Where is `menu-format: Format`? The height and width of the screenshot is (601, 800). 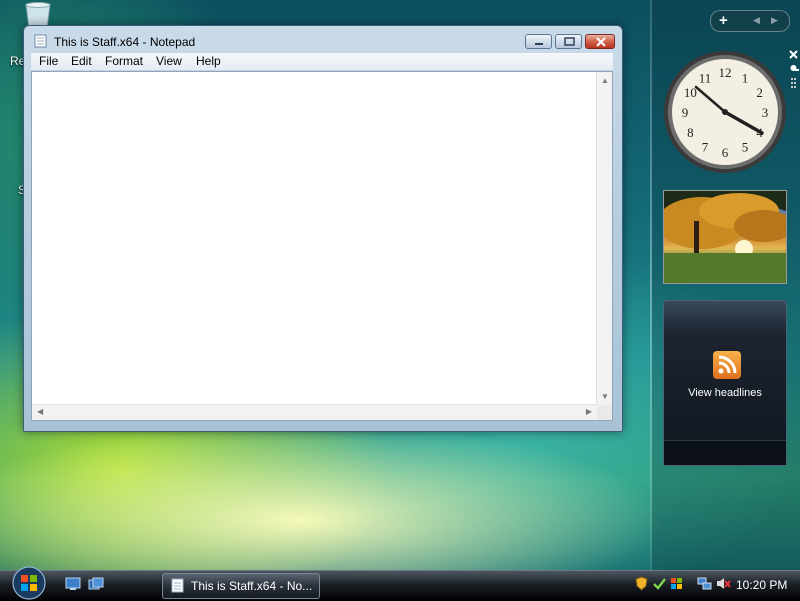 menu-format: Format is located at coordinates (124, 61).